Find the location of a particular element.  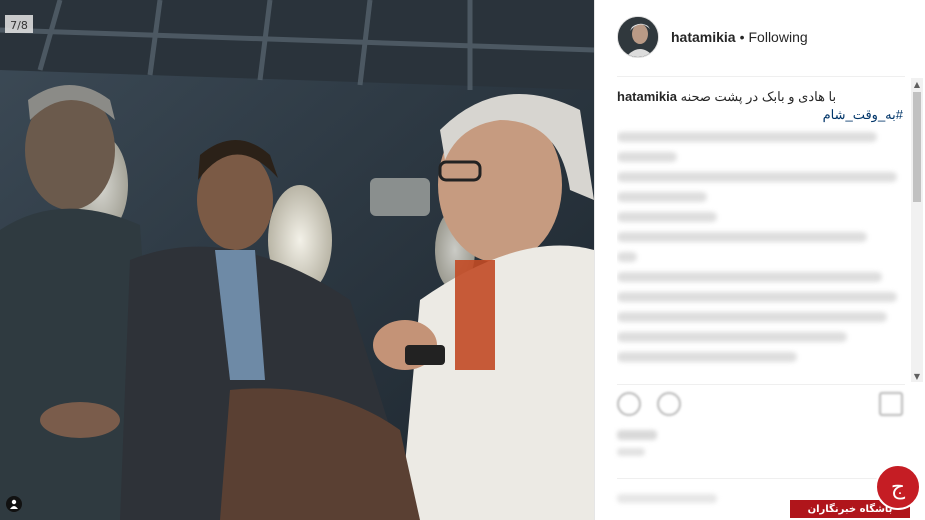

watermark-logo: ج is located at coordinates (898, 487).